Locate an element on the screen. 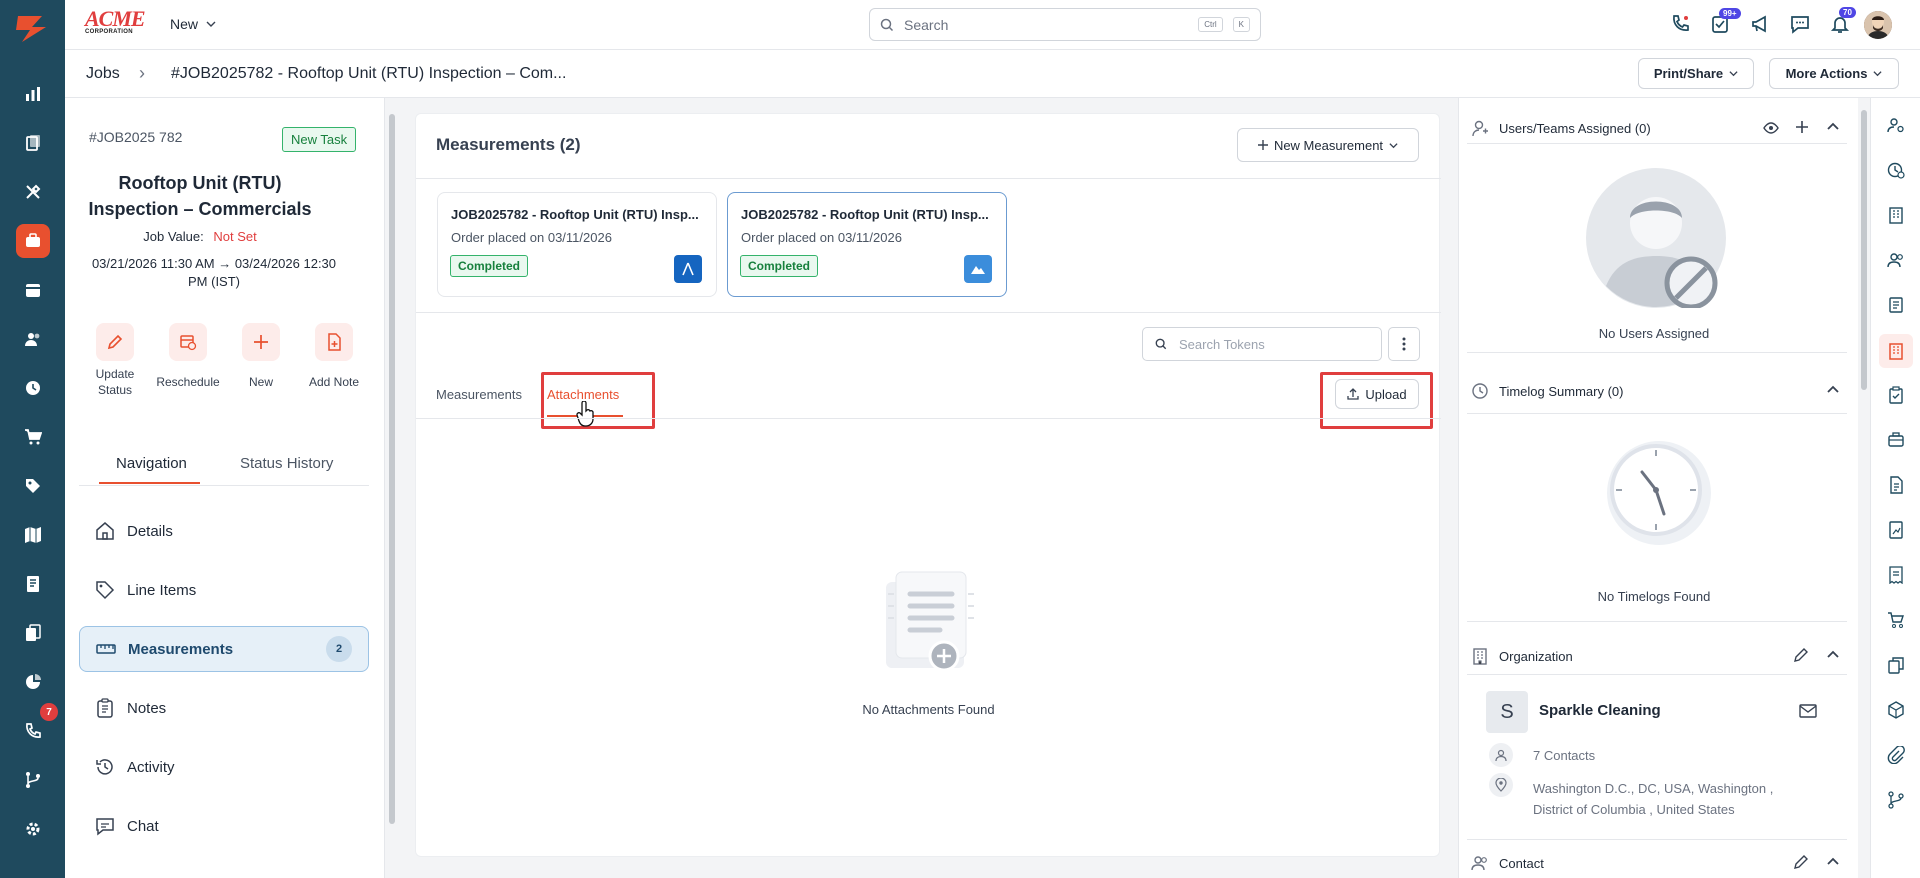  add-note-button is located at coordinates (334, 342).